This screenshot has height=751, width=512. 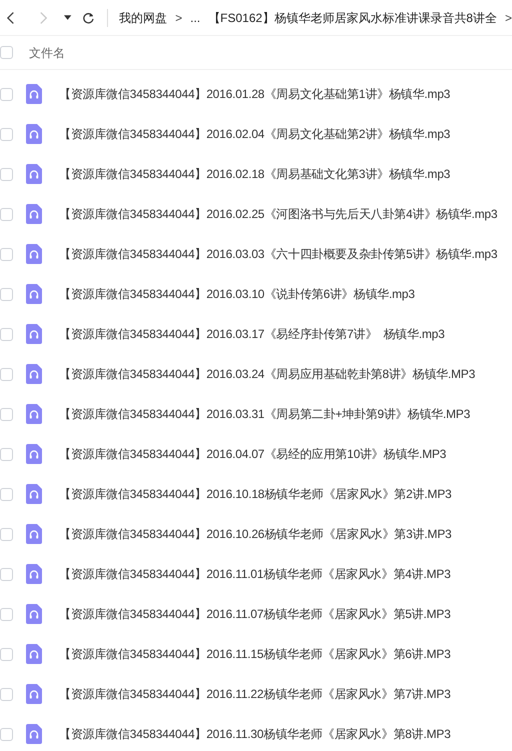 What do you see at coordinates (255, 574) in the screenshot?
I see `file-name: 【资源库微信3458344044】2016.11.01杨镇华老师《居家风水》第4讲.MP3` at bounding box center [255, 574].